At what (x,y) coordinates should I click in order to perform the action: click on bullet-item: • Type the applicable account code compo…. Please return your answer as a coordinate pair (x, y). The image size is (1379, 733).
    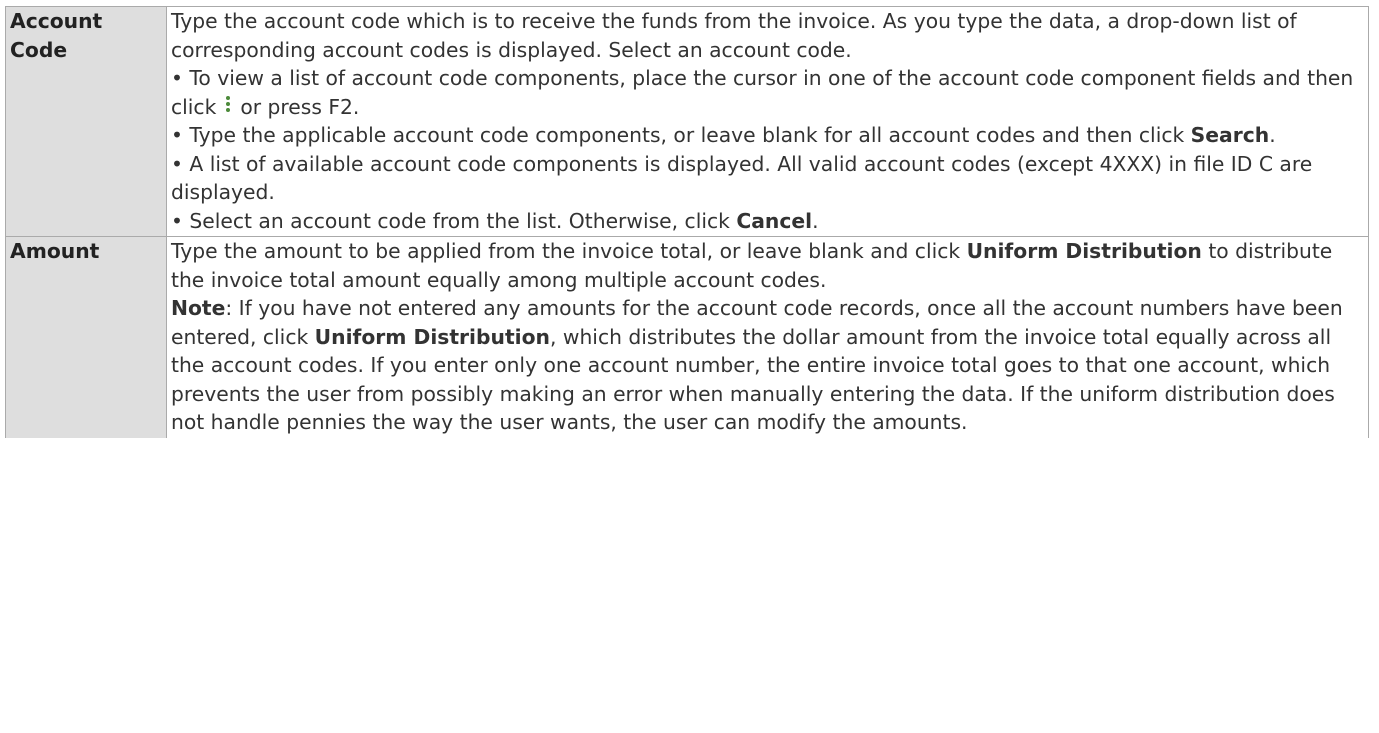
    Looking at the image, I should click on (767, 135).